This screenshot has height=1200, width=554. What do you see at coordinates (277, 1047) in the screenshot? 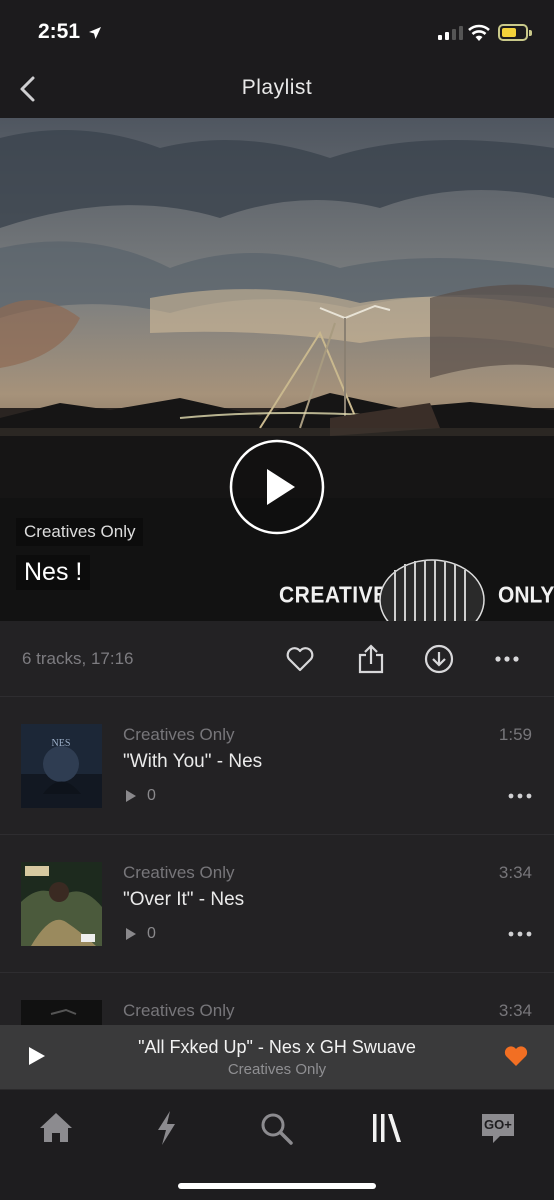
I see `now-playing-title: "All Fxked Up" - Nes x GH Swuave` at bounding box center [277, 1047].